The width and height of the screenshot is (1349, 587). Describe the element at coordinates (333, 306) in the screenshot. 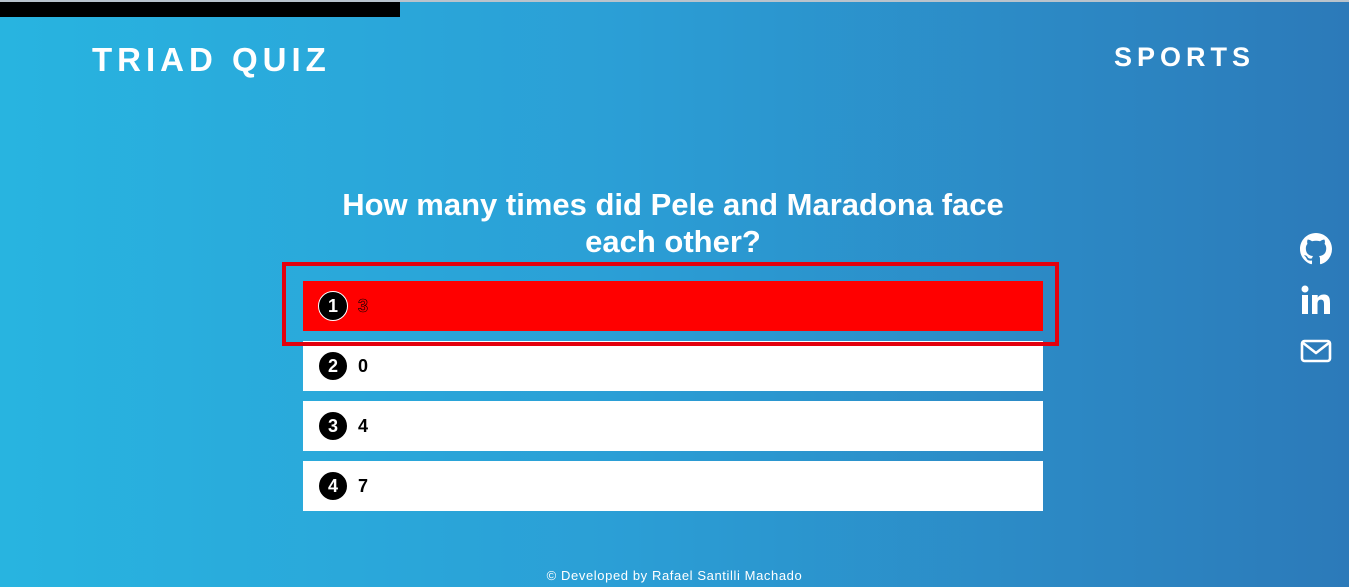

I see `answer-number-badge: 1` at that location.